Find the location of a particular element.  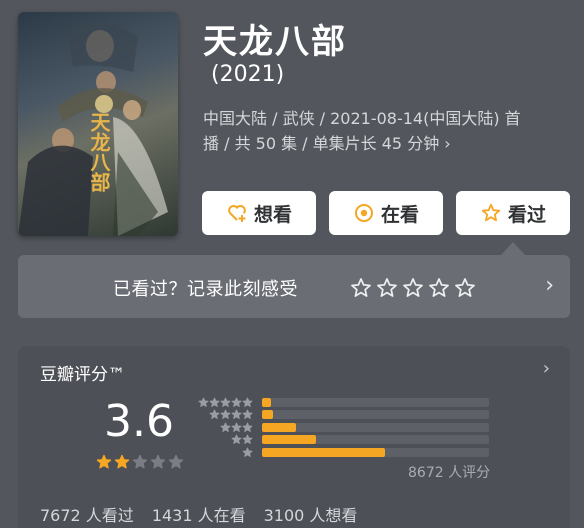

watched-count: 7672 人看过 is located at coordinates (87, 514).